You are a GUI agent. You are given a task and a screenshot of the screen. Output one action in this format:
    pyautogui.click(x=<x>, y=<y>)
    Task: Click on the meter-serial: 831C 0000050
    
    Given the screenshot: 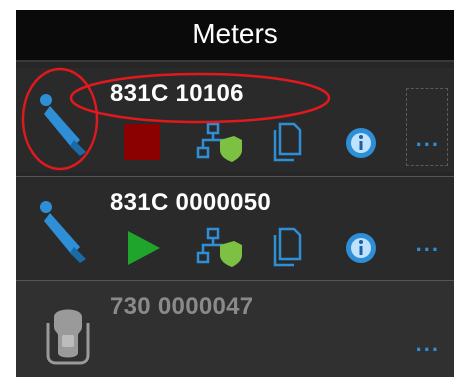 What is the action you would take?
    pyautogui.click(x=191, y=202)
    